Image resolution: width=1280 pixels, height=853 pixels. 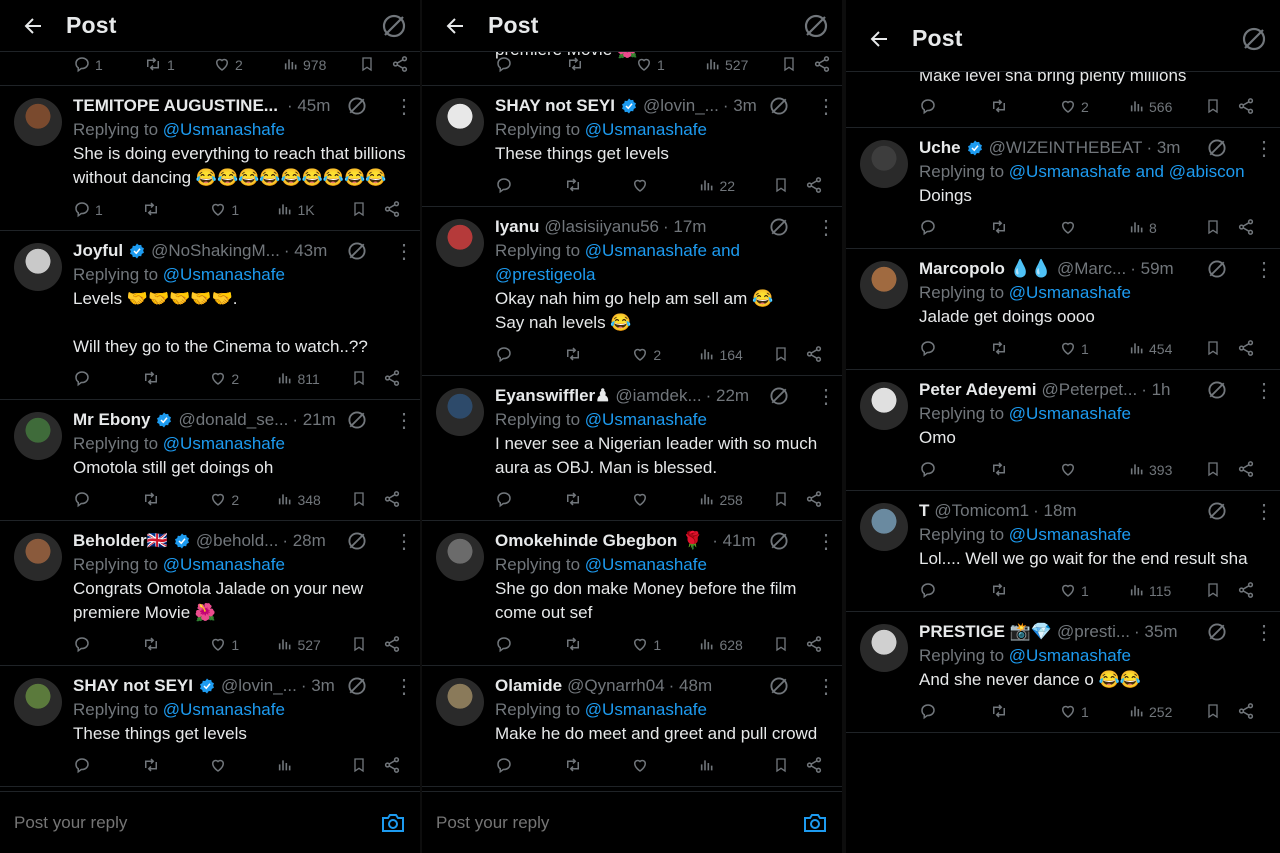 What do you see at coordinates (815, 823) in the screenshot?
I see `camera-icon` at bounding box center [815, 823].